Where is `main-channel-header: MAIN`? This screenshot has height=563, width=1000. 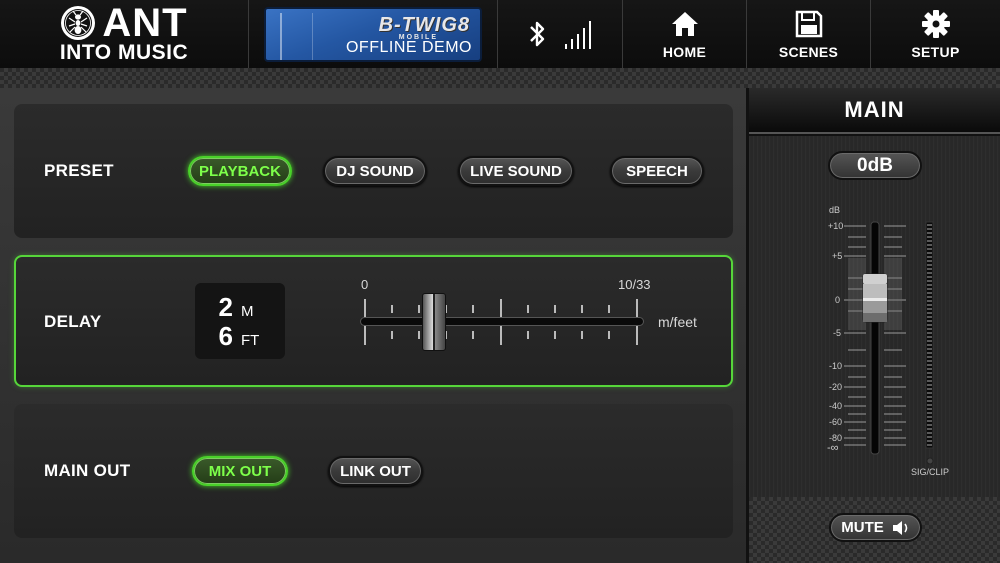
main-channel-header: MAIN is located at coordinates (874, 111).